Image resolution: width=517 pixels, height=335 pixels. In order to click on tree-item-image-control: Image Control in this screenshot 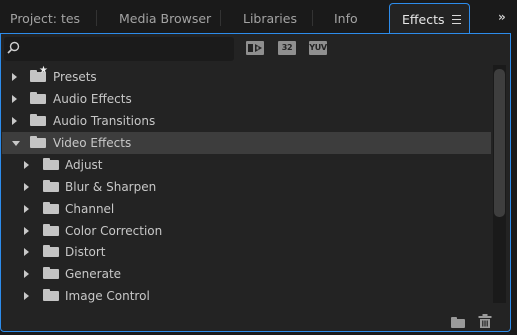, I will do `click(246, 294)`.